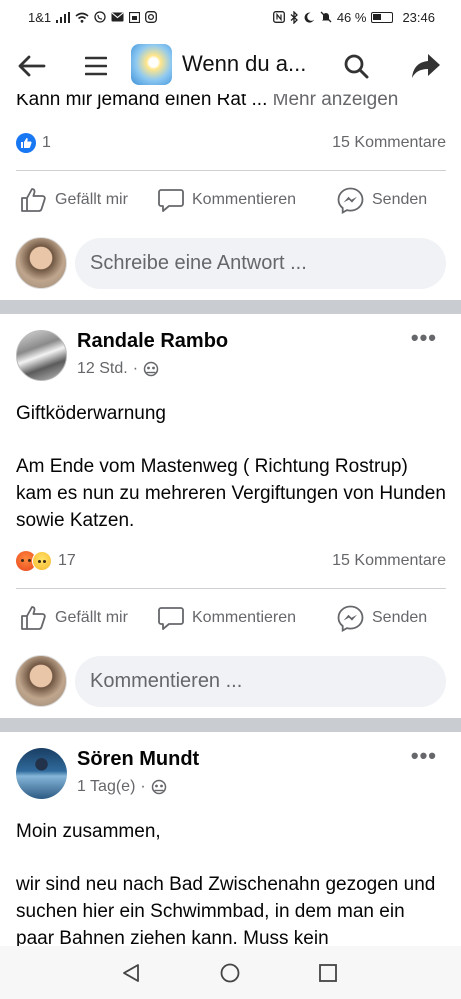 This screenshot has height=999, width=461. What do you see at coordinates (88, 831) in the screenshot?
I see `post3-greeting: Moin zusammen,` at bounding box center [88, 831].